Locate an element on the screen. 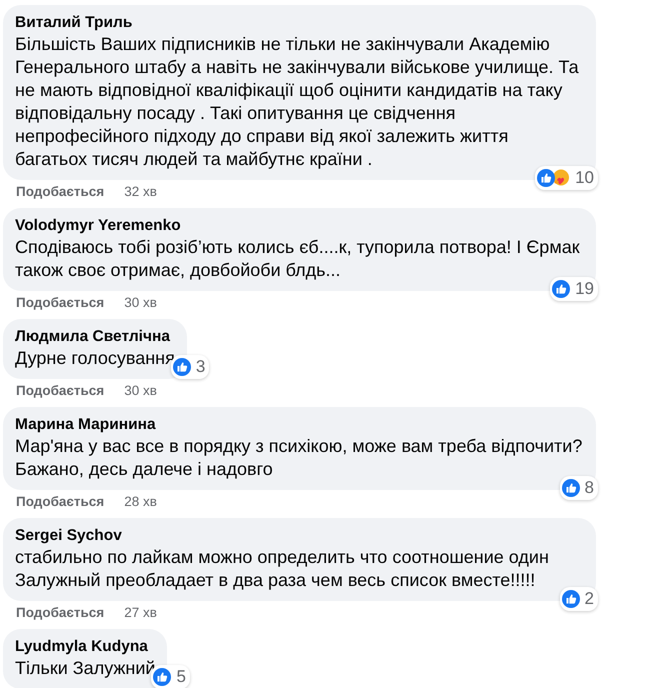 This screenshot has width=657, height=688. comment-author: Sergei Sychov is located at coordinates (299, 536).